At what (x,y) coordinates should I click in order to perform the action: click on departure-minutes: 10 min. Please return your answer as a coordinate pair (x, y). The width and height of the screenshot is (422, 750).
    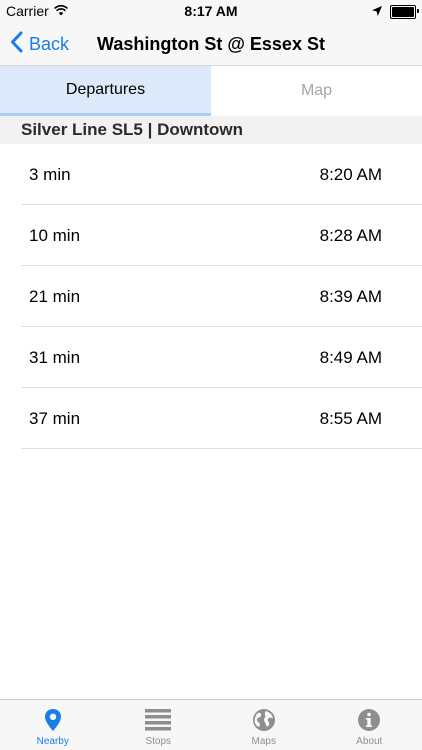
    Looking at the image, I should click on (55, 235).